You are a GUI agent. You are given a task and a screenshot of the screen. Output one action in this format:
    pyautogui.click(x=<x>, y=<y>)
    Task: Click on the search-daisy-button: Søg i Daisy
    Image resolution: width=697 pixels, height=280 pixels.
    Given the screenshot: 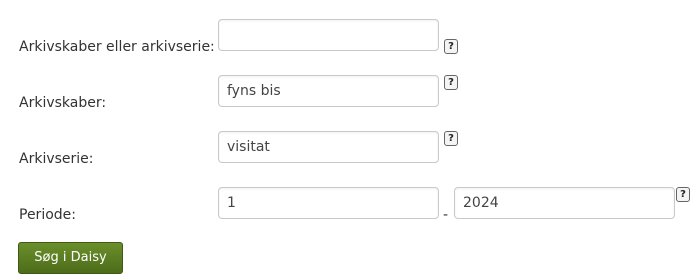 What is the action you would take?
    pyautogui.click(x=70, y=258)
    